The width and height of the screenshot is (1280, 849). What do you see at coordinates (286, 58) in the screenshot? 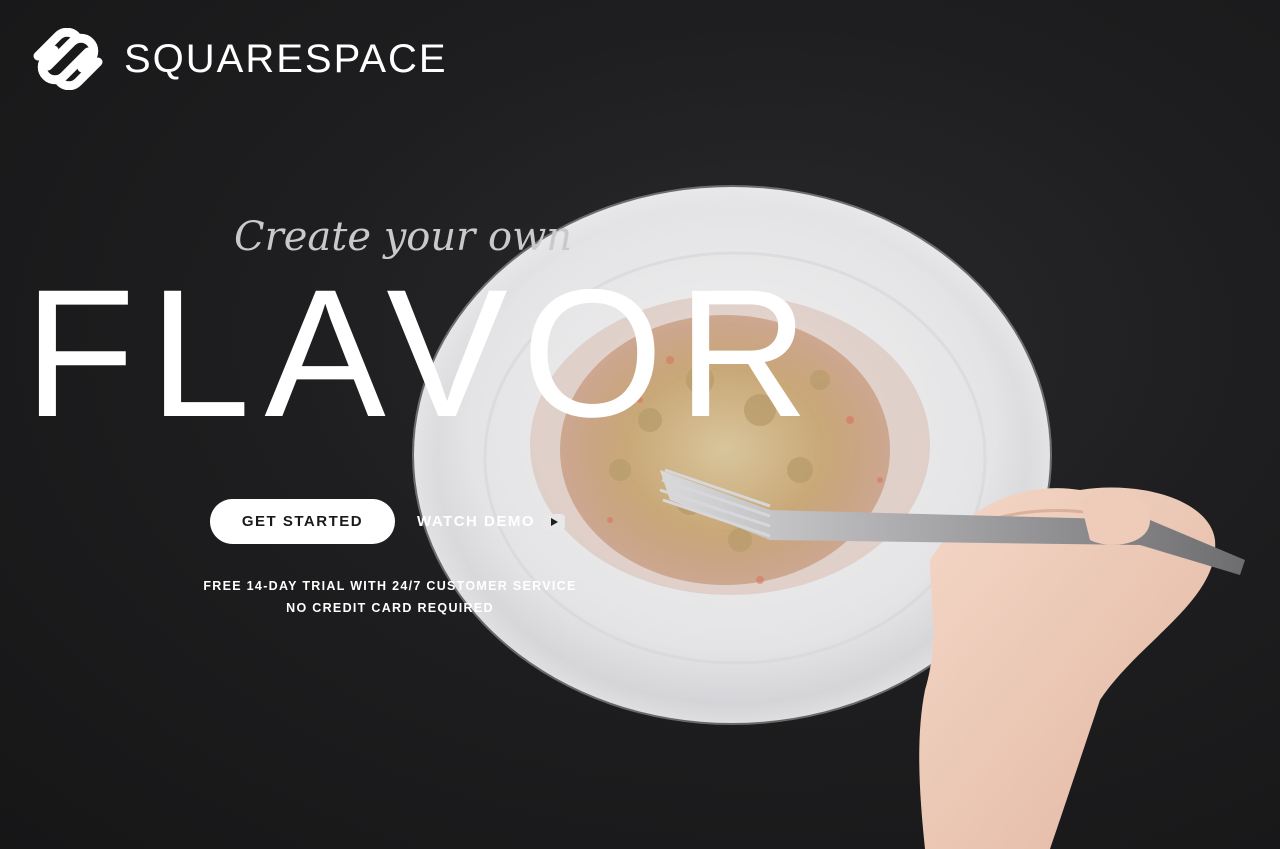
I see `brand-name: SQUARESPACE` at bounding box center [286, 58].